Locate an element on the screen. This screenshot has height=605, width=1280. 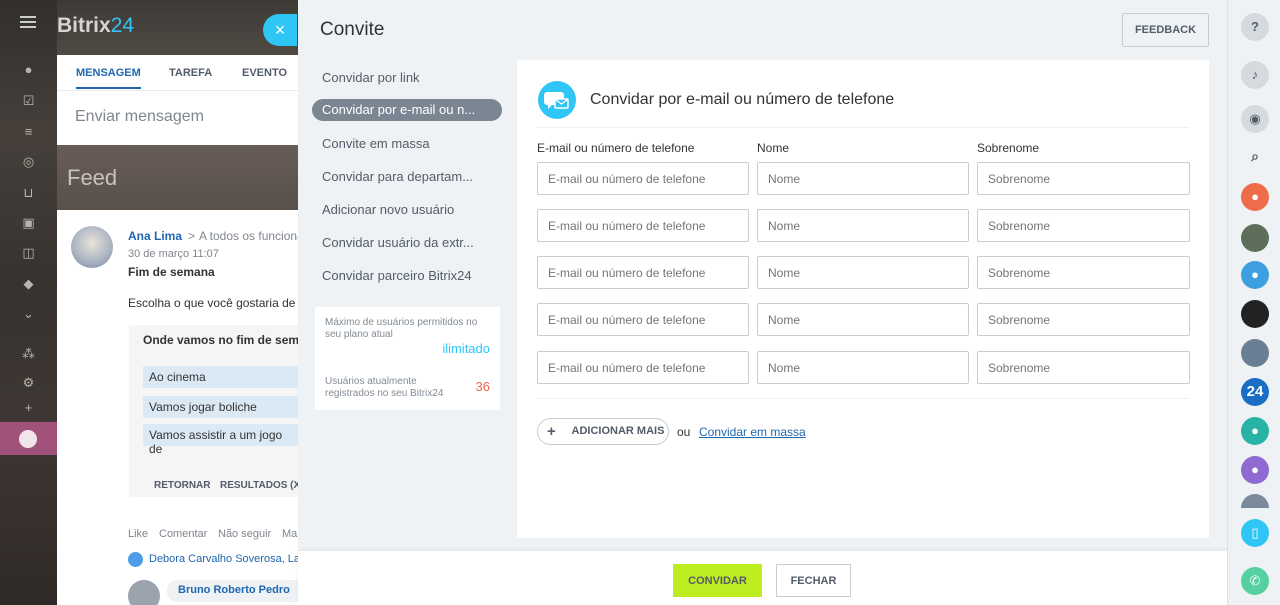
post-author: Ana Lima is located at coordinates (155, 236).